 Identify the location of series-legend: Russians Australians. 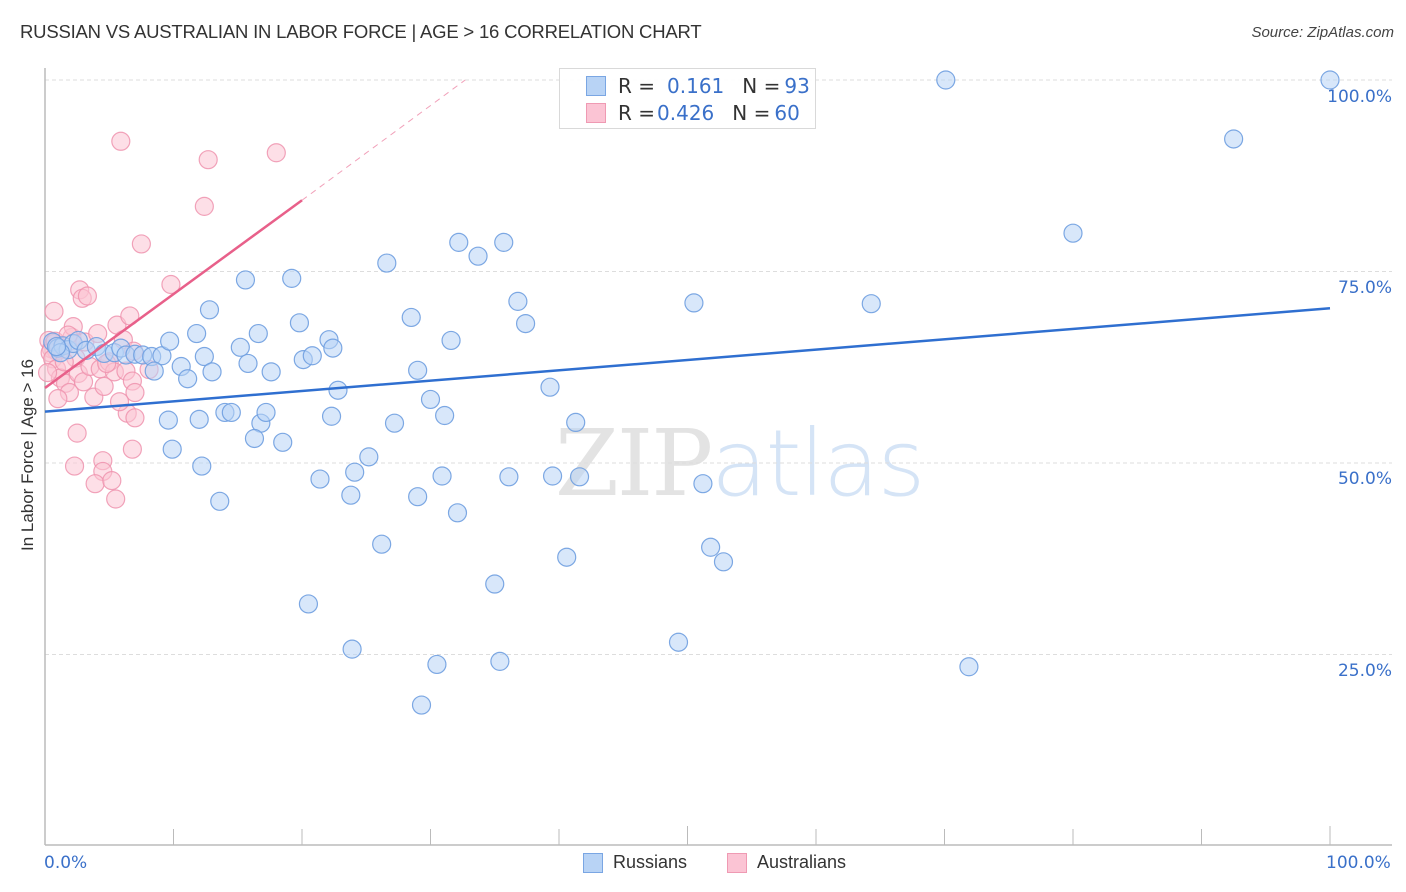
(703, 864).